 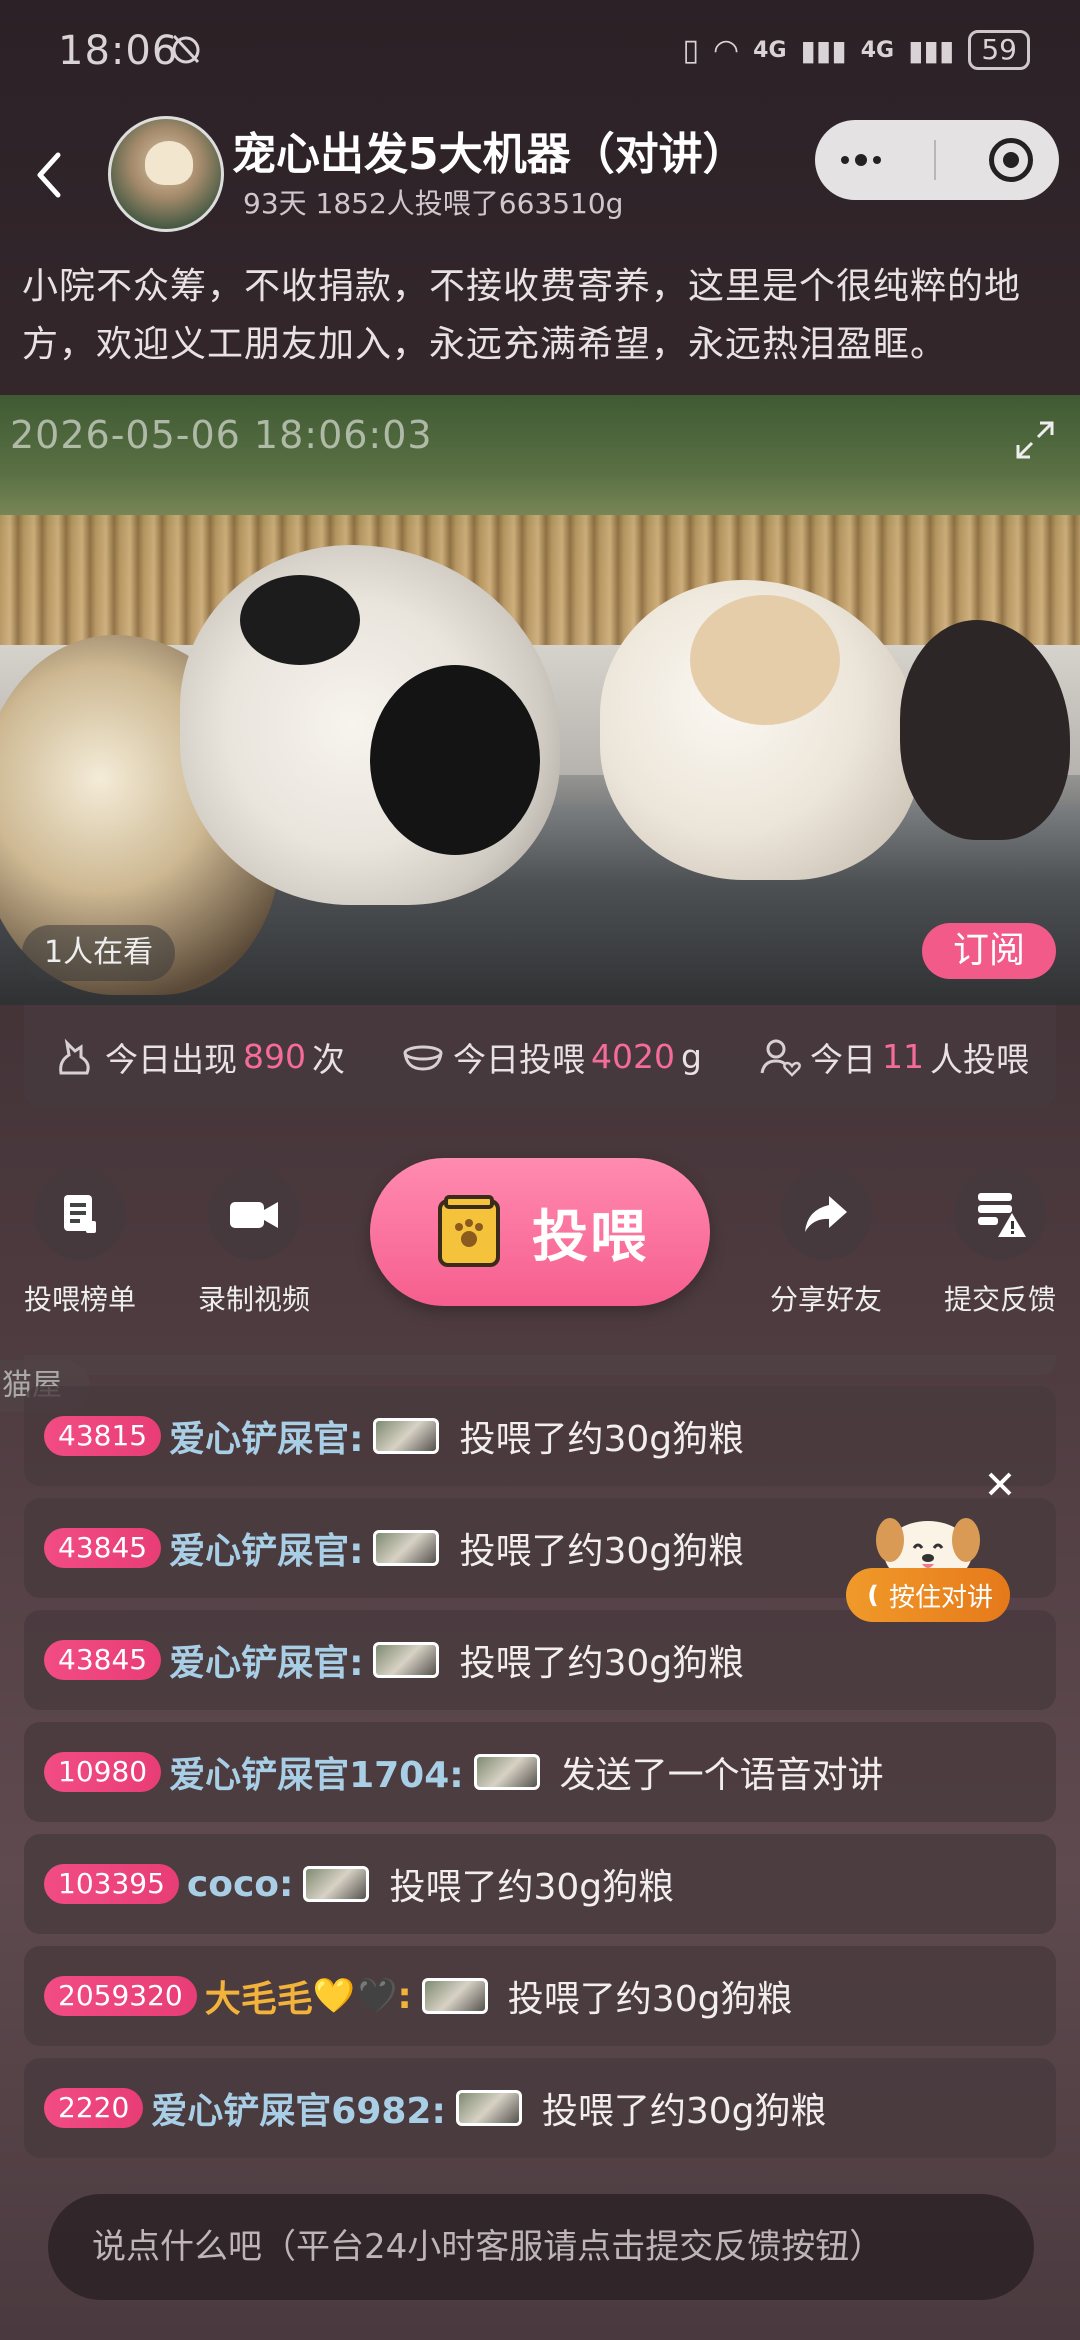 What do you see at coordinates (550, 1057) in the screenshot?
I see `stat-feed-amount: 今日投喂 4020 g` at bounding box center [550, 1057].